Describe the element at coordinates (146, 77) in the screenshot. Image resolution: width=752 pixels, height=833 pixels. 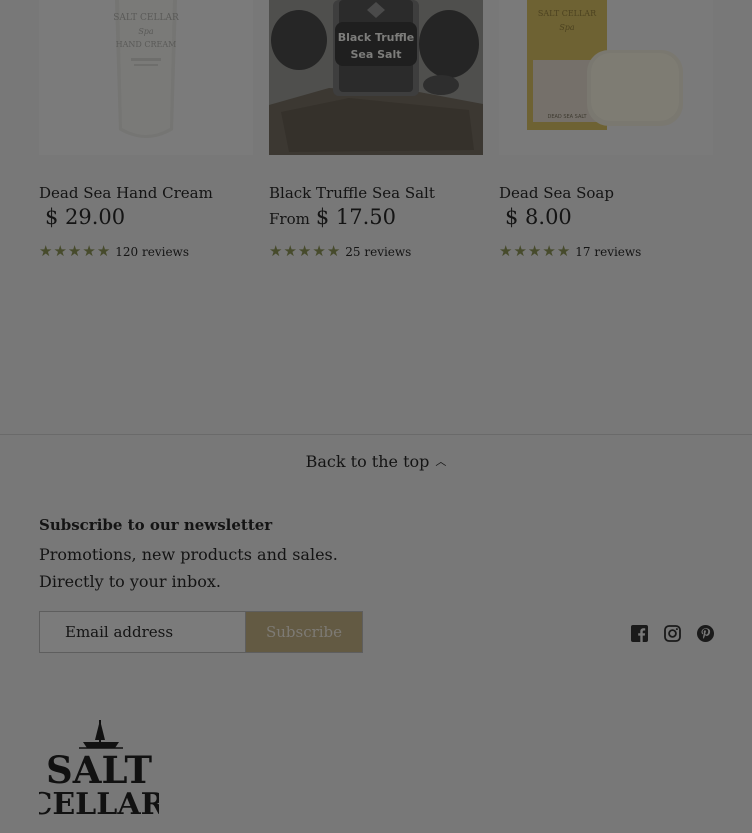
I see `product-image-hand-cream: SALT CELLAR Spa HAND CREAM` at that location.